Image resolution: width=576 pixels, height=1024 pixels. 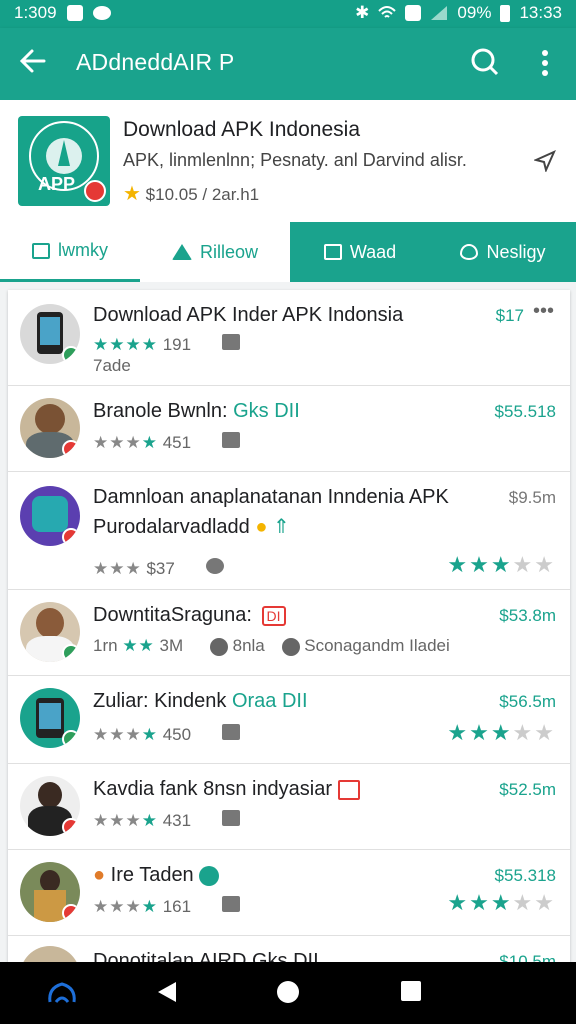 I want to click on back-arrow-icon, so click(x=33, y=61).